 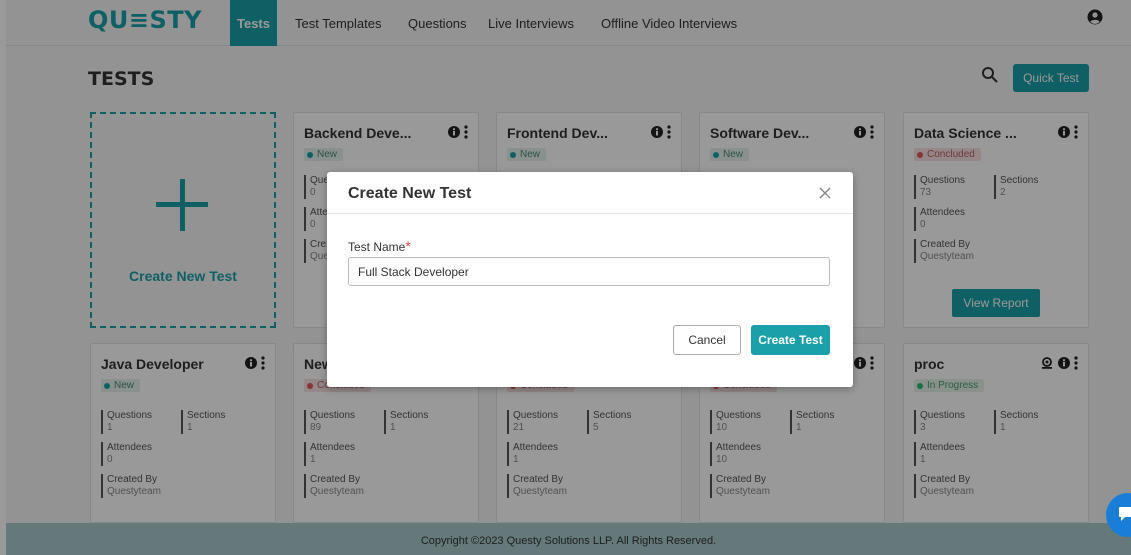 What do you see at coordinates (825, 193) in the screenshot?
I see `close-icon` at bounding box center [825, 193].